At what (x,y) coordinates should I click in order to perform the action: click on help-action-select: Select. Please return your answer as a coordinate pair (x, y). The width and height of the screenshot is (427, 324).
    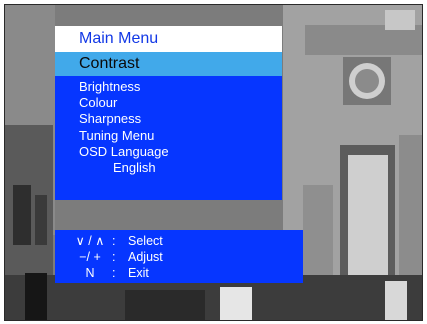
    Looking at the image, I should click on (145, 241).